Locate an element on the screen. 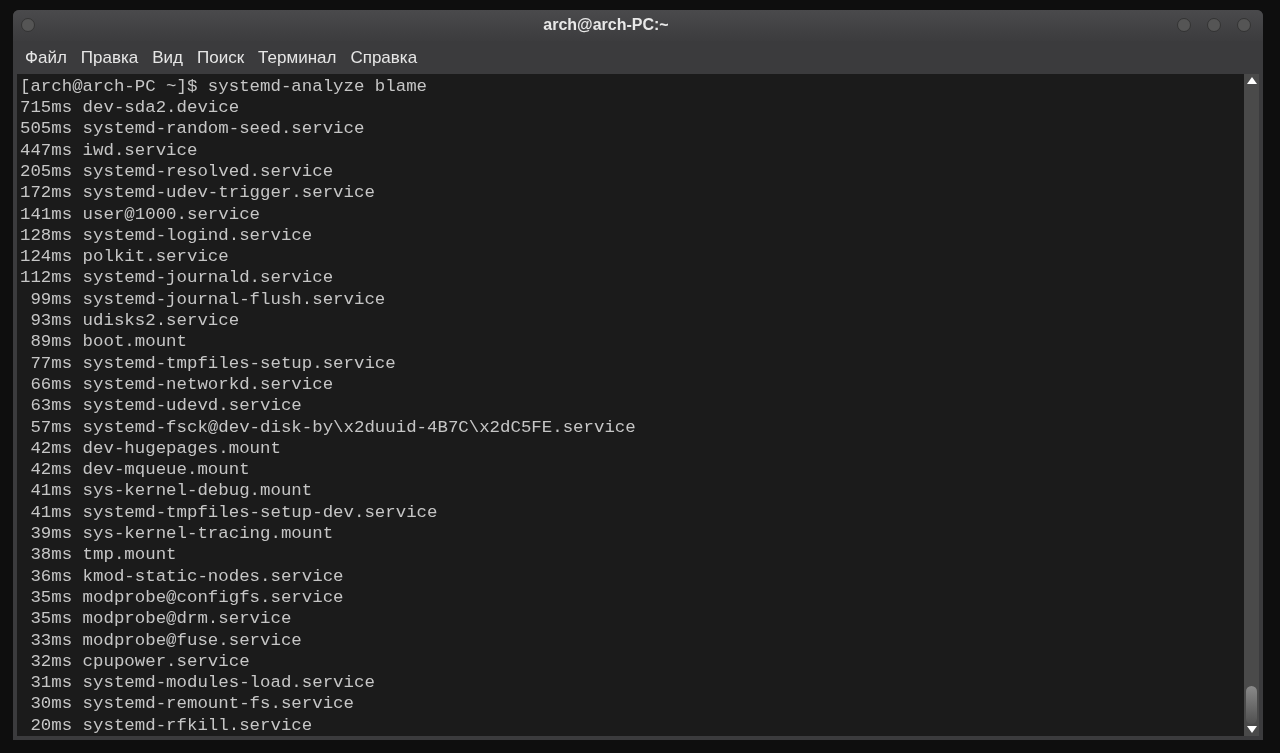  terminal-line: 33ms modprobe@fuse.service is located at coordinates (165, 640).